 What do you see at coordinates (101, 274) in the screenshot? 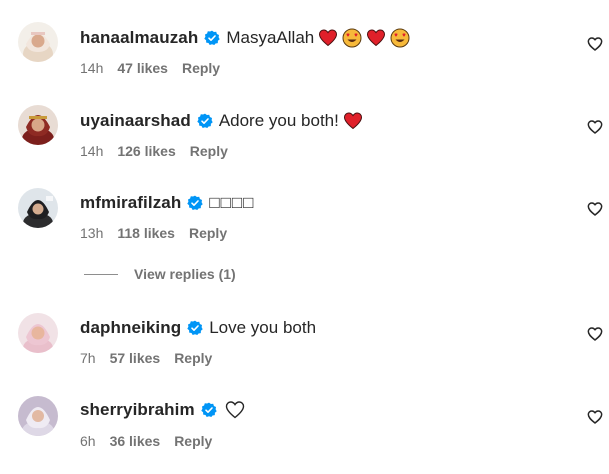
I see `replies-divider` at bounding box center [101, 274].